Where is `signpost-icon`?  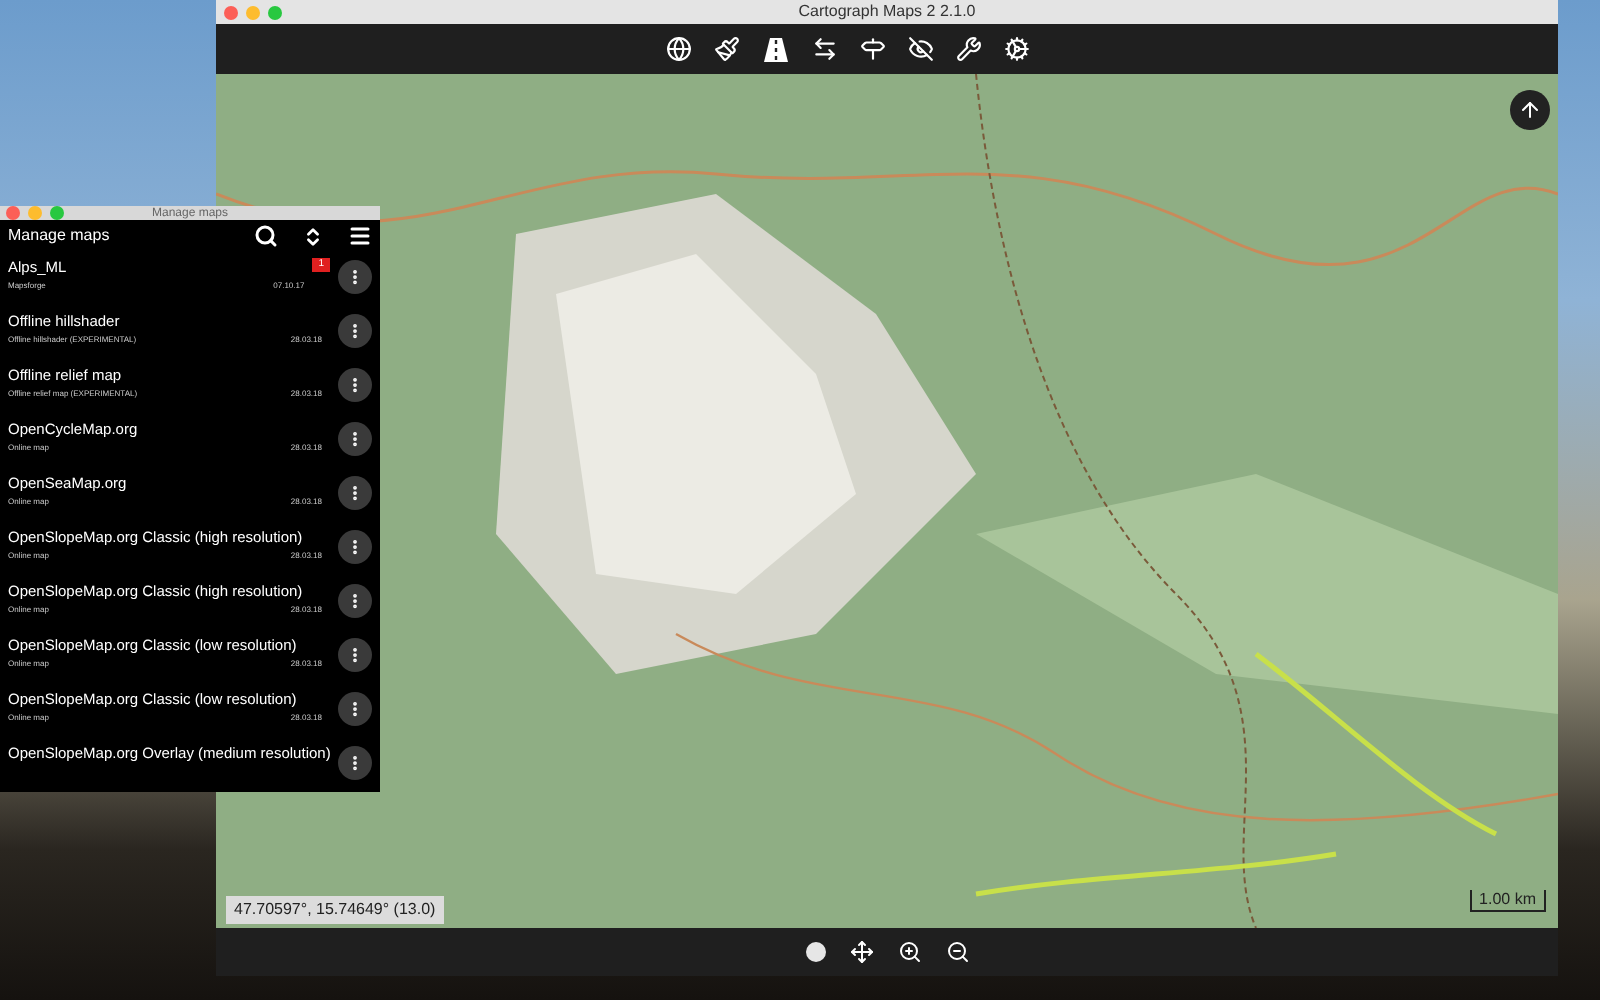
signpost-icon is located at coordinates (872, 49).